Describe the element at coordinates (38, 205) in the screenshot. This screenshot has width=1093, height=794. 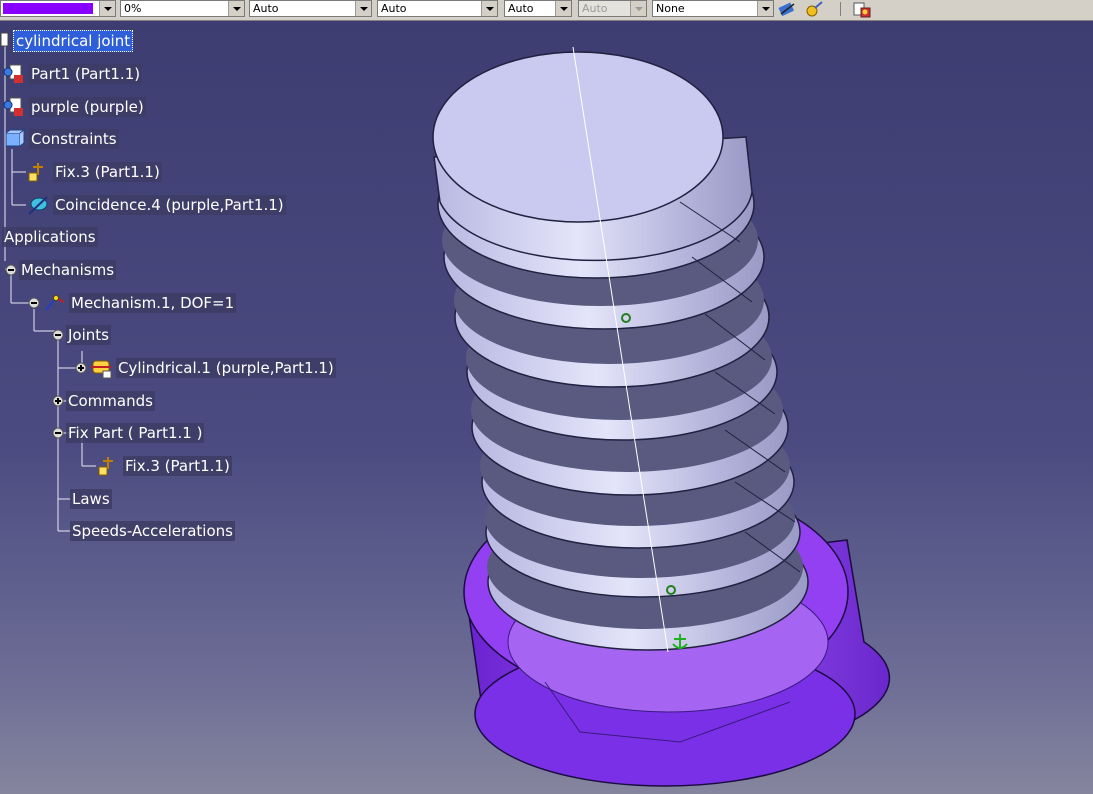
I see `coincidence-constraint-icon` at that location.